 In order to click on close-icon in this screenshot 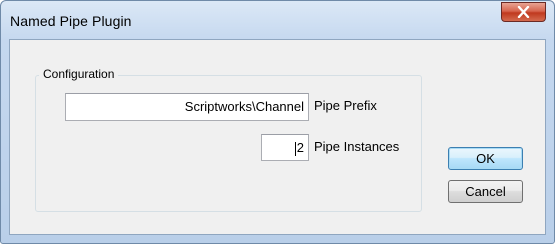, I will do `click(523, 12)`.